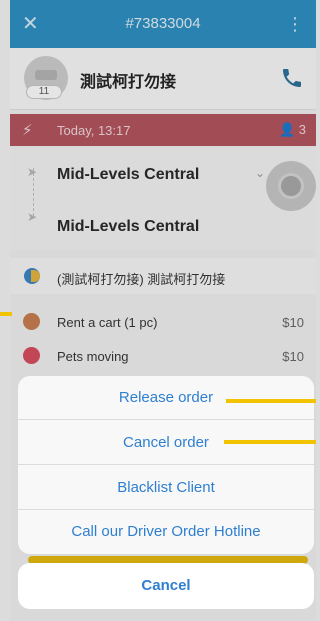 The image size is (320, 621). Describe the element at coordinates (166, 398) in the screenshot. I see `release-order-button: Release order` at that location.